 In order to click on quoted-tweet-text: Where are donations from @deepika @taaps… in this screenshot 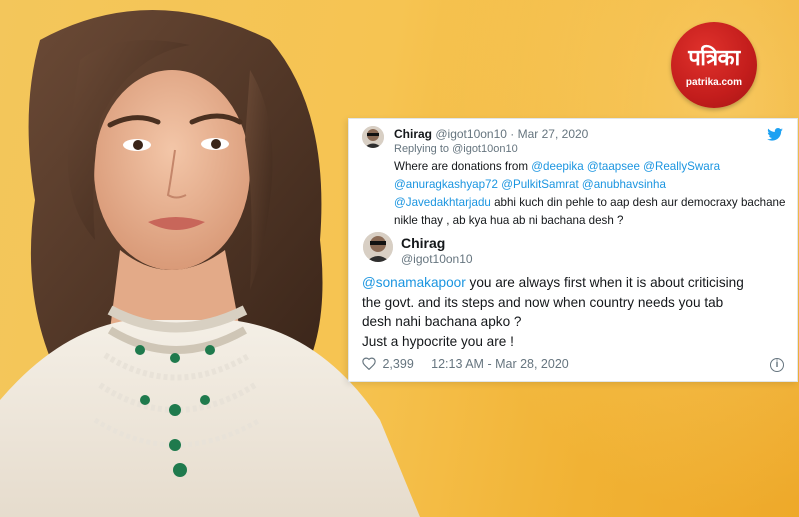, I will do `click(591, 194)`.